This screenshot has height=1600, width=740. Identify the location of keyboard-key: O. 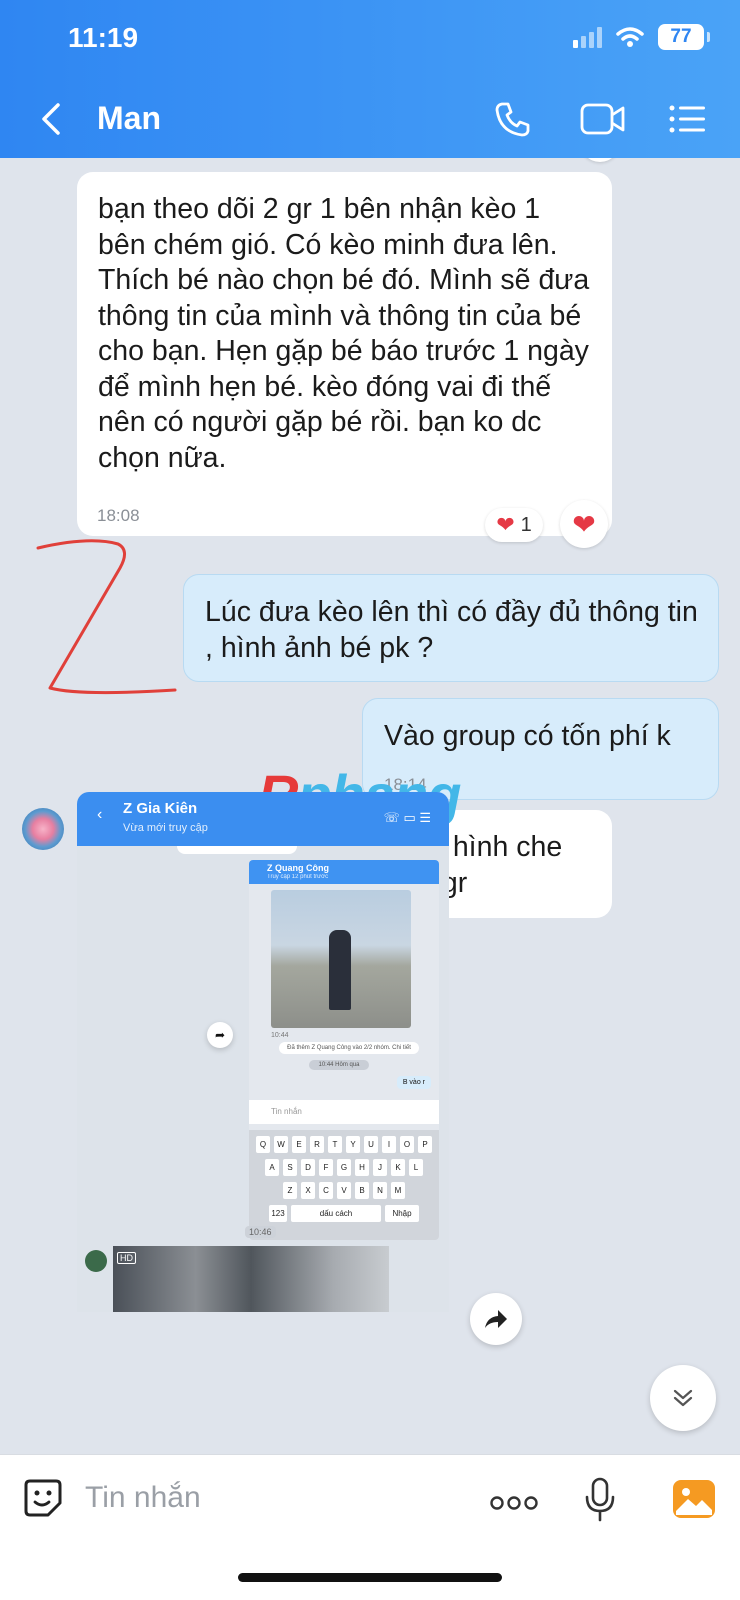
(407, 1144).